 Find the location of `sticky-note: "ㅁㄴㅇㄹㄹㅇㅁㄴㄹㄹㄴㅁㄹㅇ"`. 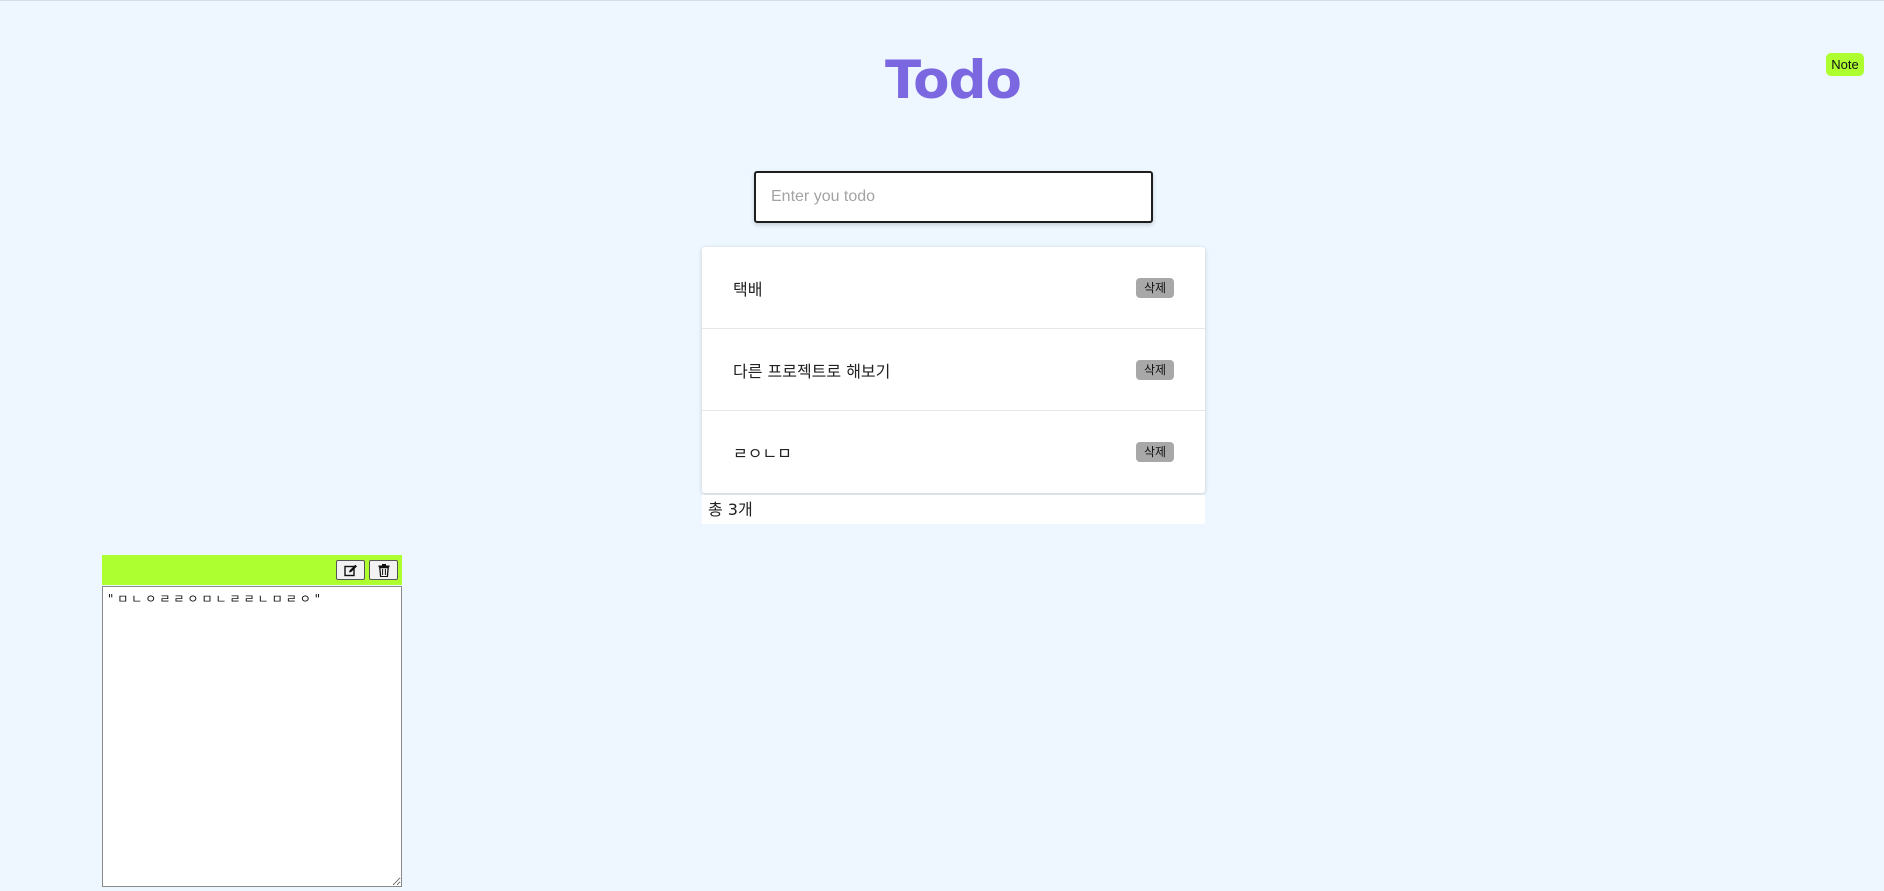

sticky-note: "ㅁㄴㅇㄹㄹㅇㅁㄴㄹㄹㄴㅁㄹㅇ" is located at coordinates (252, 721).